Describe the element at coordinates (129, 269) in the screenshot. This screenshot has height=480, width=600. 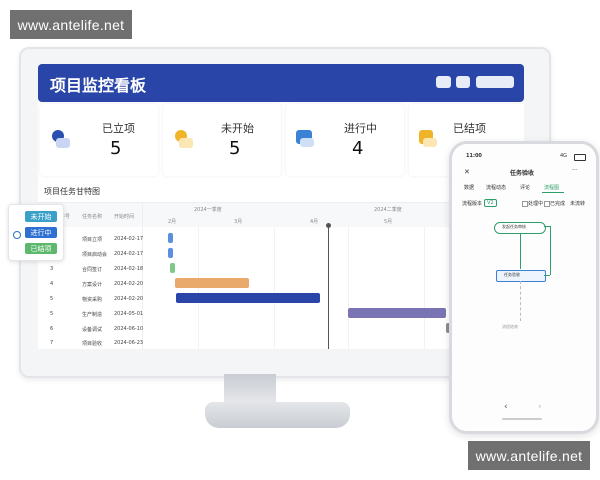
I see `row-start: 2024-02-18` at that location.